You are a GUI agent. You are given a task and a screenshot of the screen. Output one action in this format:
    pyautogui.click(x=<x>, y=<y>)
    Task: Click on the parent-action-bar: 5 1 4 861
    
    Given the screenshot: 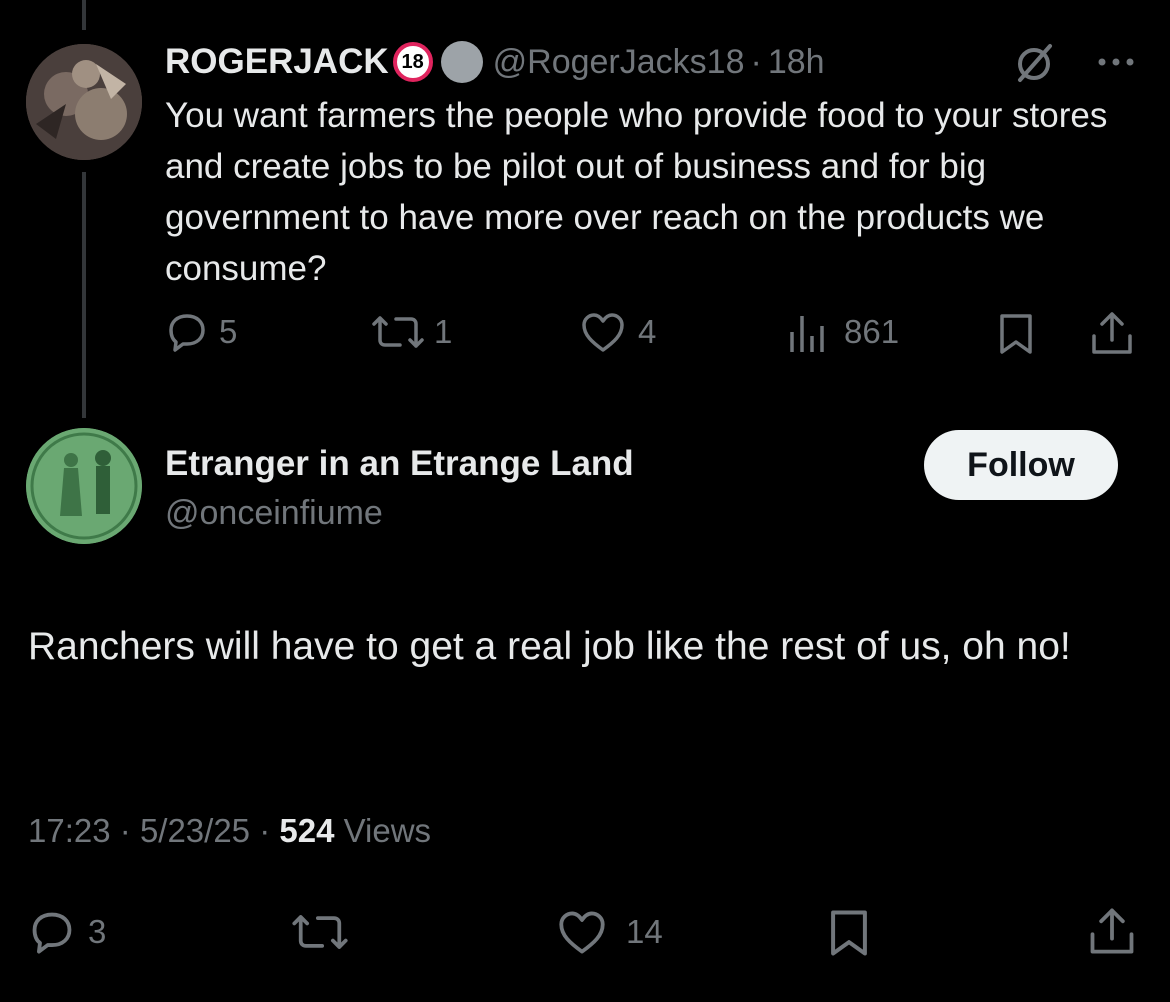 What is the action you would take?
    pyautogui.click(x=585, y=335)
    